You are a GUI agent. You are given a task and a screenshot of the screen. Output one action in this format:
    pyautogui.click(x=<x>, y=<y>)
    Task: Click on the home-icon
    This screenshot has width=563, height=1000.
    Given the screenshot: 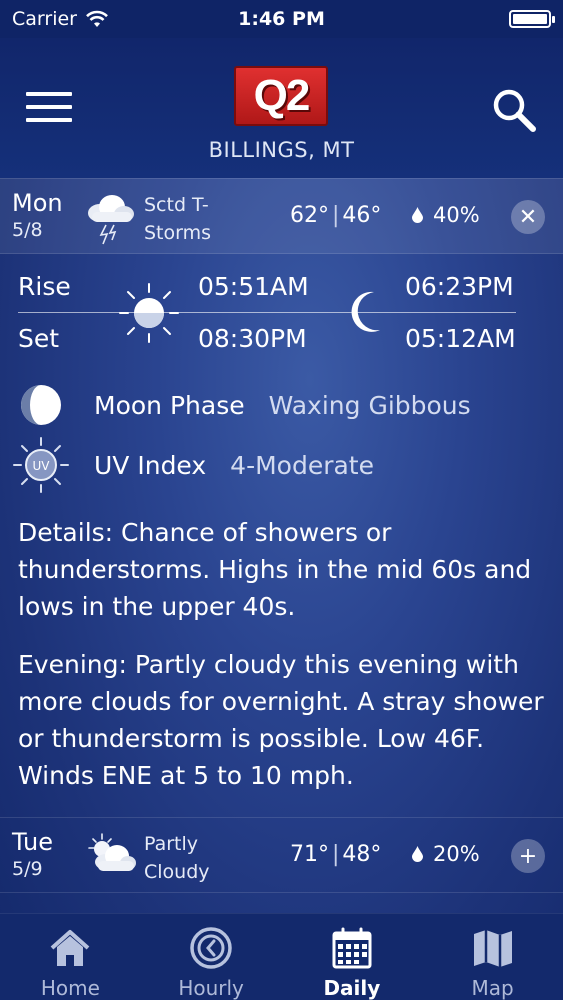 What is the action you would take?
    pyautogui.click(x=70, y=948)
    